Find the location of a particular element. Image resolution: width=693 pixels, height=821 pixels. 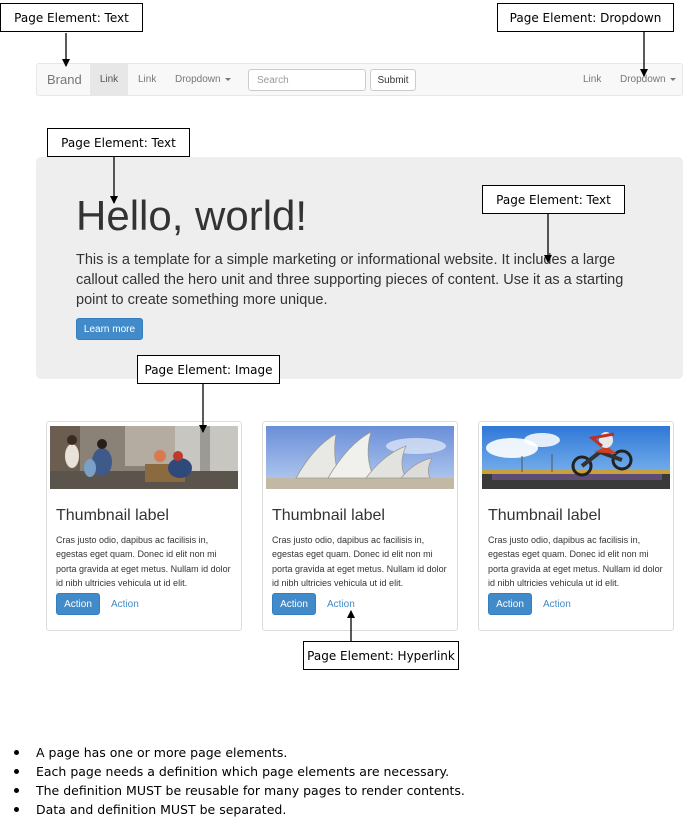

thumbnail-image-opera-house is located at coordinates (360, 457).